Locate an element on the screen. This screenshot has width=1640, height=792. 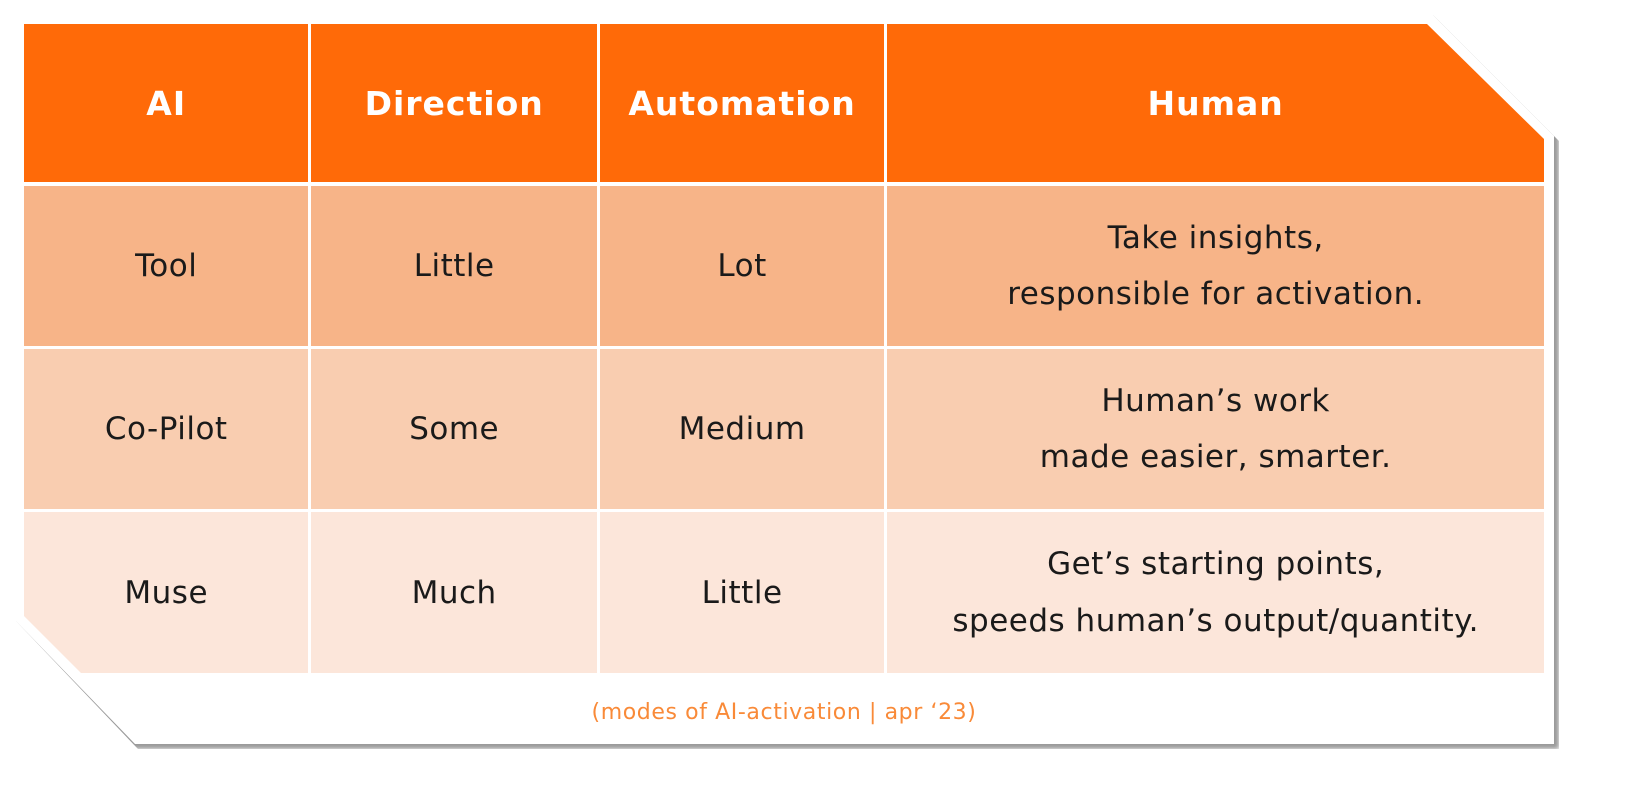
cell-human: Human’s work made easier, smarter. is located at coordinates (1215, 429).